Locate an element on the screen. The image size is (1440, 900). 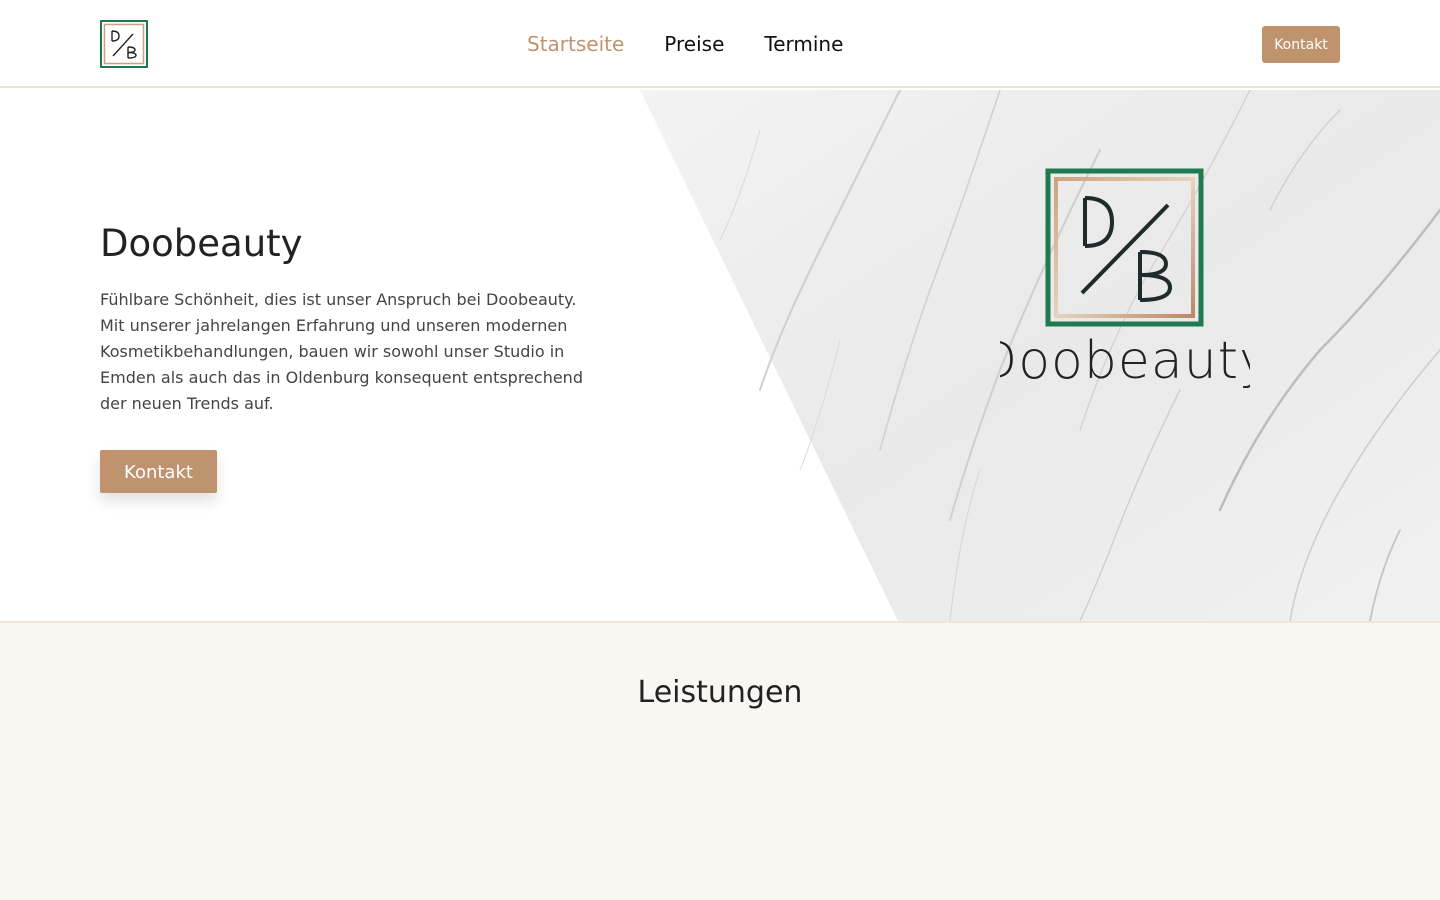
hero-contact-button: Kontakt is located at coordinates (158, 471).